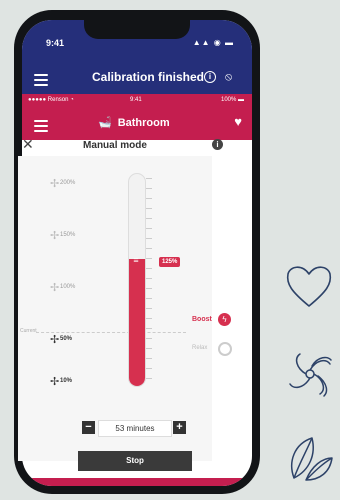 The height and width of the screenshot is (500, 340). I want to click on outer-title: Calibration finished, so click(148, 77).